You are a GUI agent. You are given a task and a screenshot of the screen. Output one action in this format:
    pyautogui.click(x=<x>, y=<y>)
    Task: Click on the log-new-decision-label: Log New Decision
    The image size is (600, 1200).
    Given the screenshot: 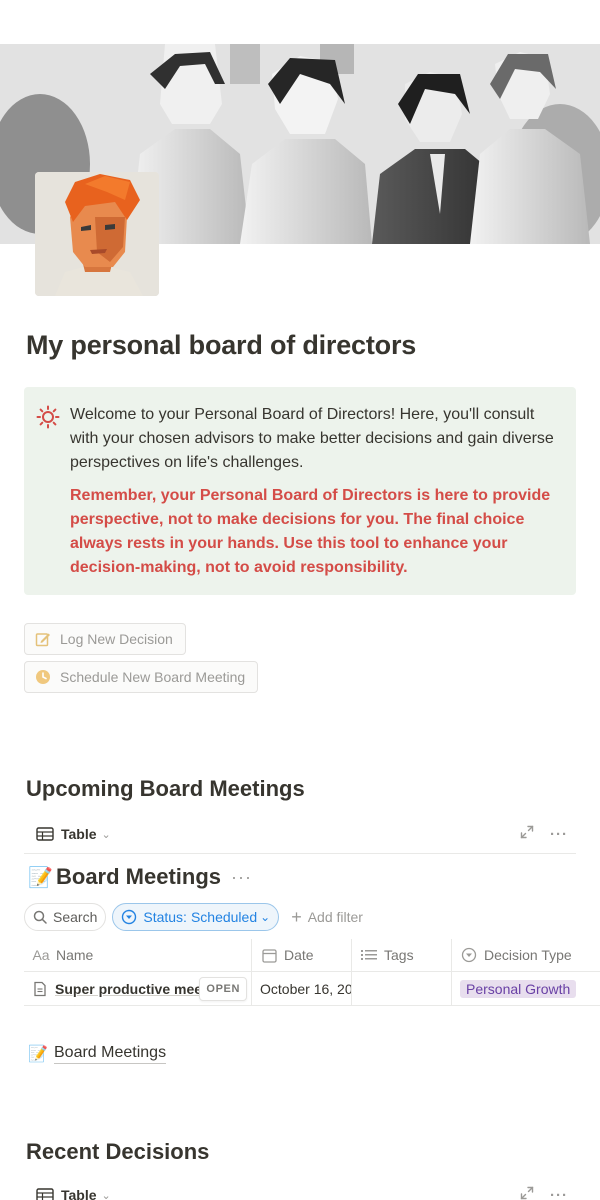 What is the action you would take?
    pyautogui.click(x=116, y=639)
    